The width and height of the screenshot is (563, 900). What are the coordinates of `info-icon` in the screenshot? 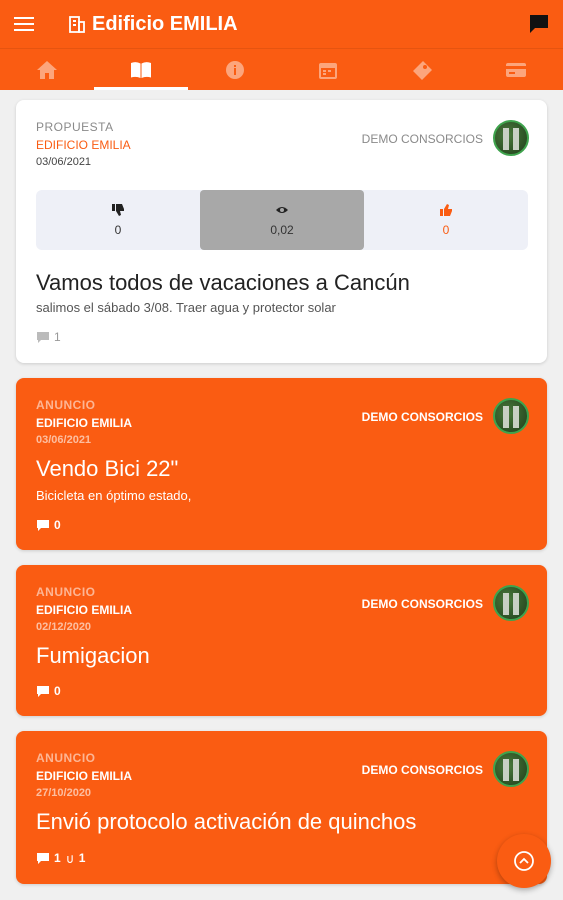 It's located at (234, 69).